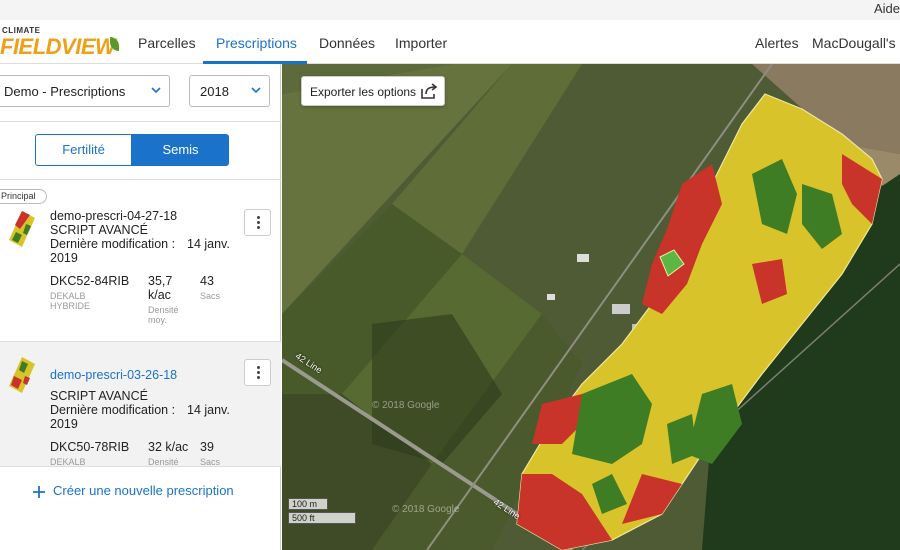  What do you see at coordinates (160, 281) in the screenshot?
I see `density-value: 35,7` at bounding box center [160, 281].